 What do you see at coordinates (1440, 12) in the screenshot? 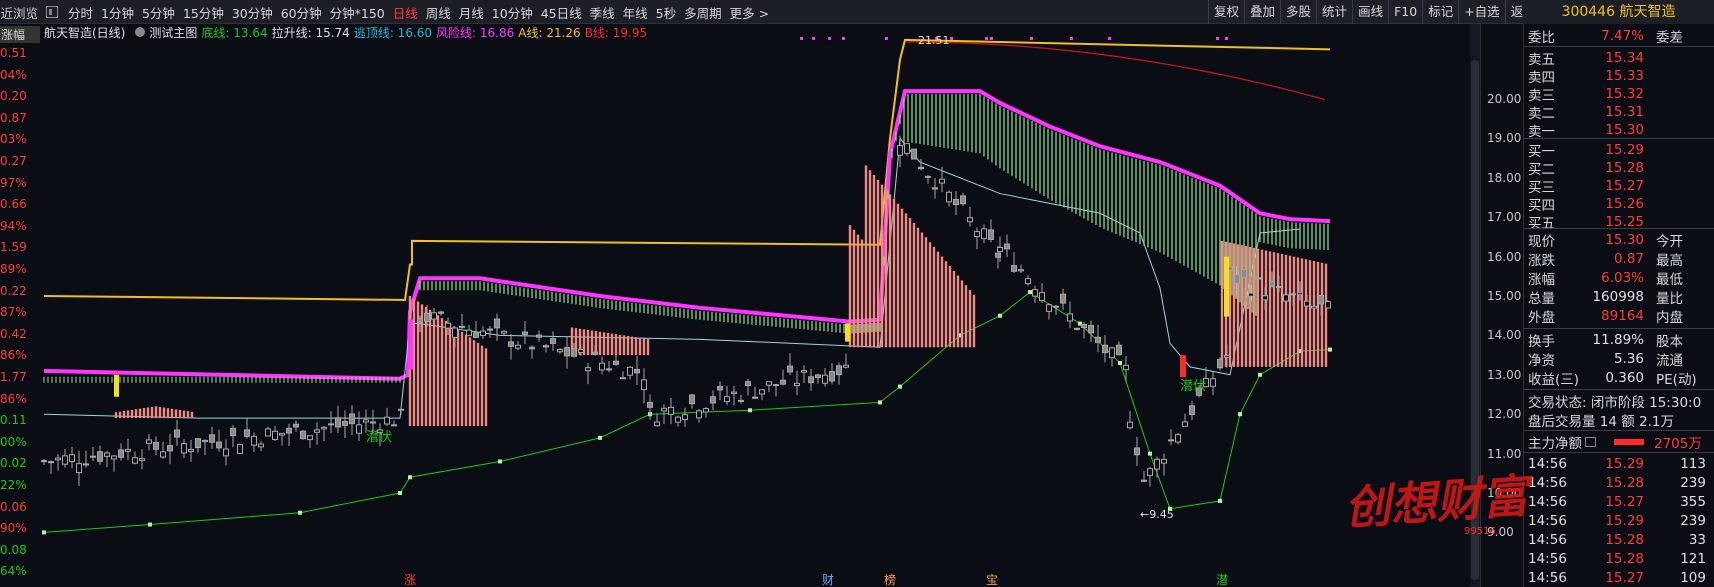
I see `tool-button-6: 标记` at bounding box center [1440, 12].